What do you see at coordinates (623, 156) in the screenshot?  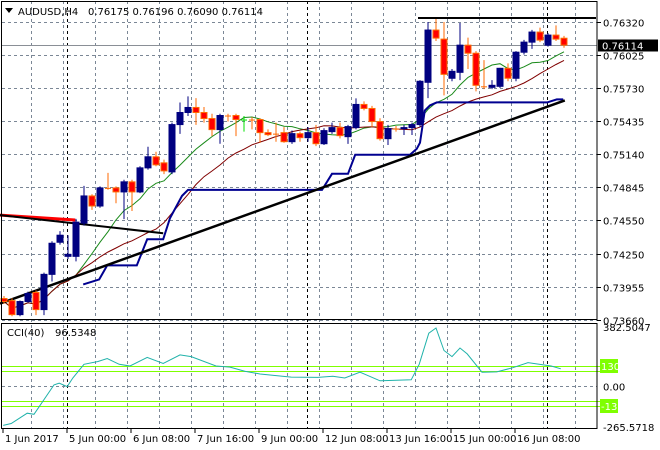 I see `price-axis-label: 0.75140` at bounding box center [623, 156].